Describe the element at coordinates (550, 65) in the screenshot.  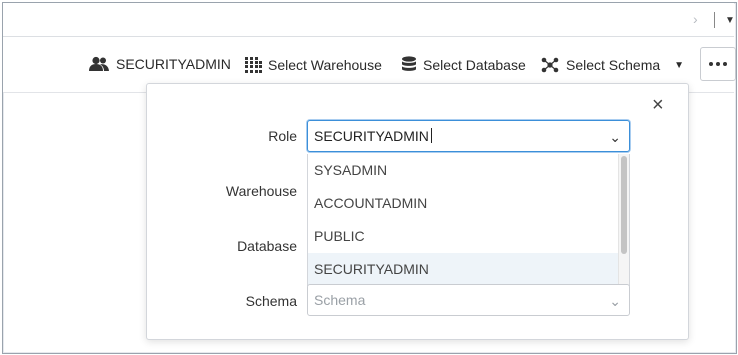
I see `schema-nodes-icon` at that location.